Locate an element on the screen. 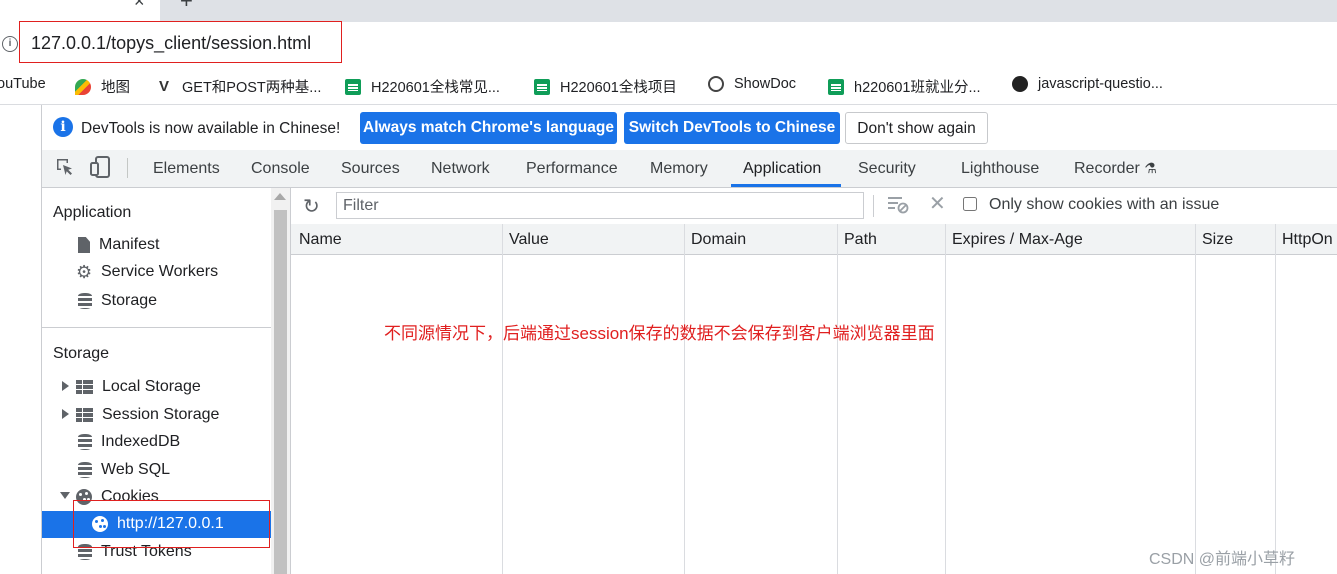 Image resolution: width=1337 pixels, height=574 pixels. page-content-area is located at coordinates (21, 339).